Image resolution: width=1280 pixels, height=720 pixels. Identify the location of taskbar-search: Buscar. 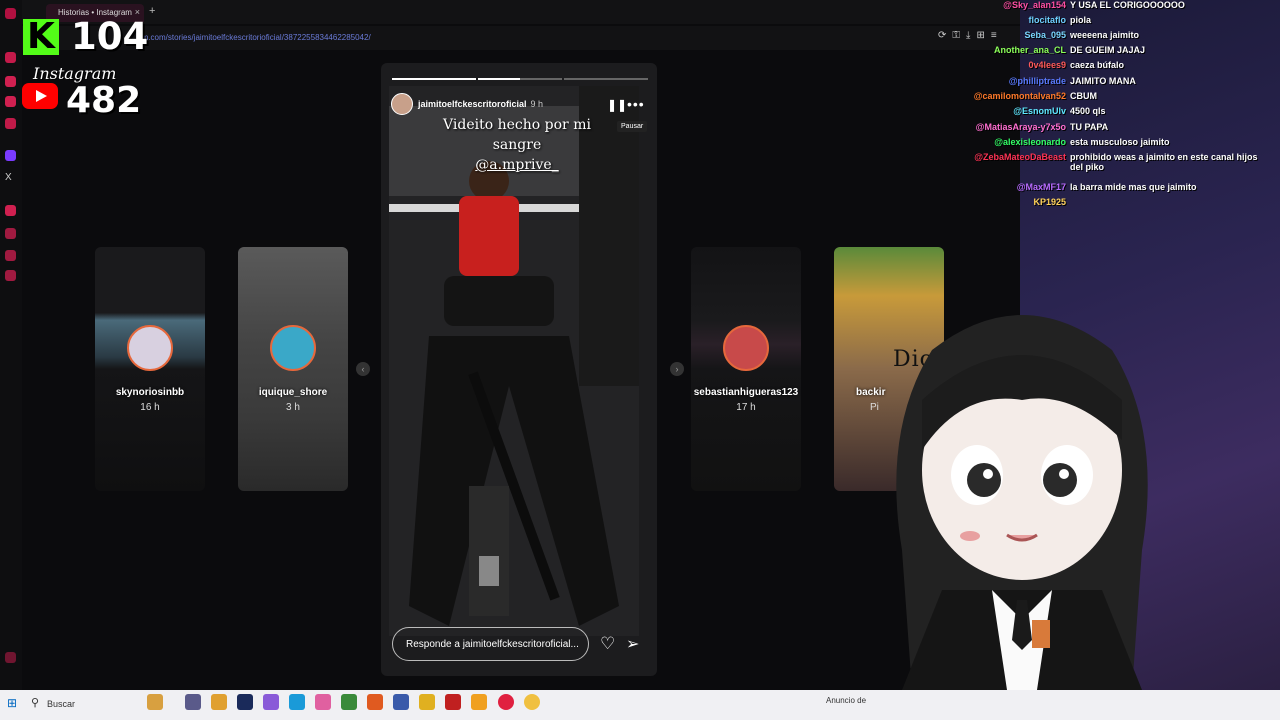
(97, 704).